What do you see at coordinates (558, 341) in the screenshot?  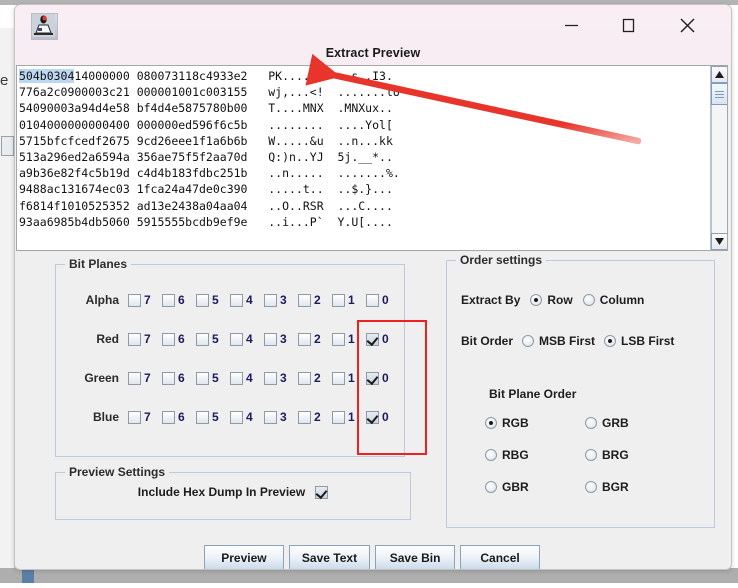 I see `radio-msb-first: MSB First` at bounding box center [558, 341].